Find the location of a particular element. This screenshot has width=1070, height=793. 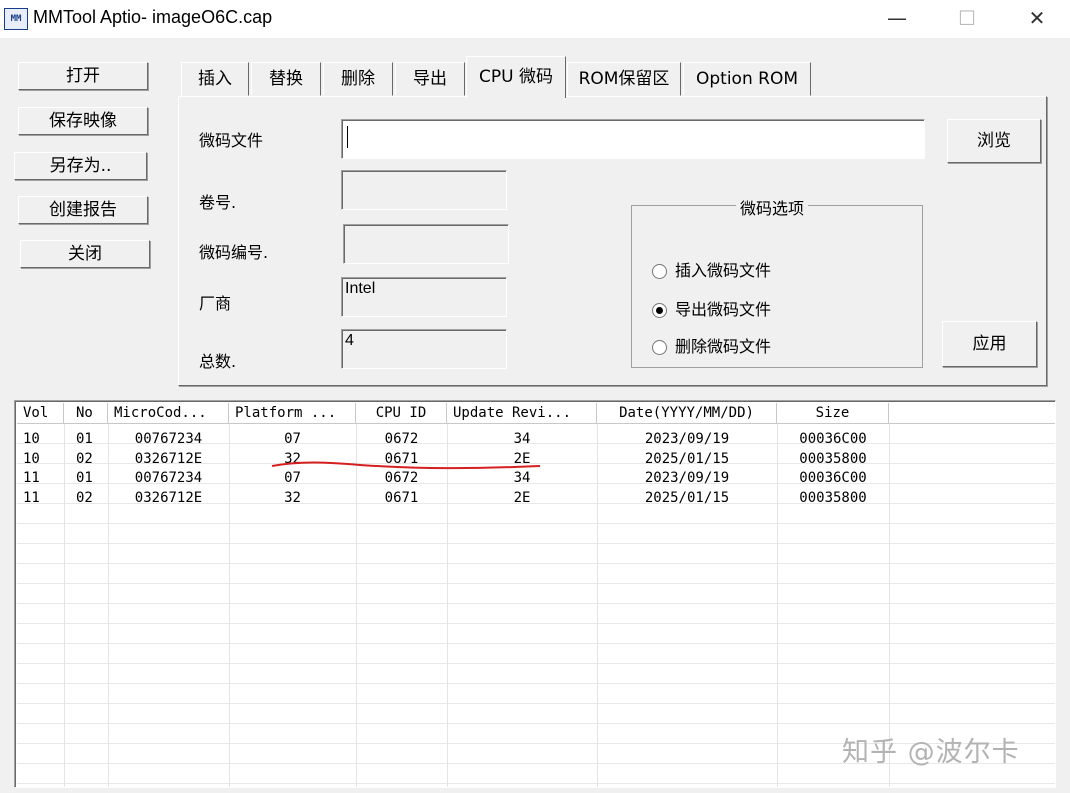

save-image-button: 保存映像 is located at coordinates (83, 121).